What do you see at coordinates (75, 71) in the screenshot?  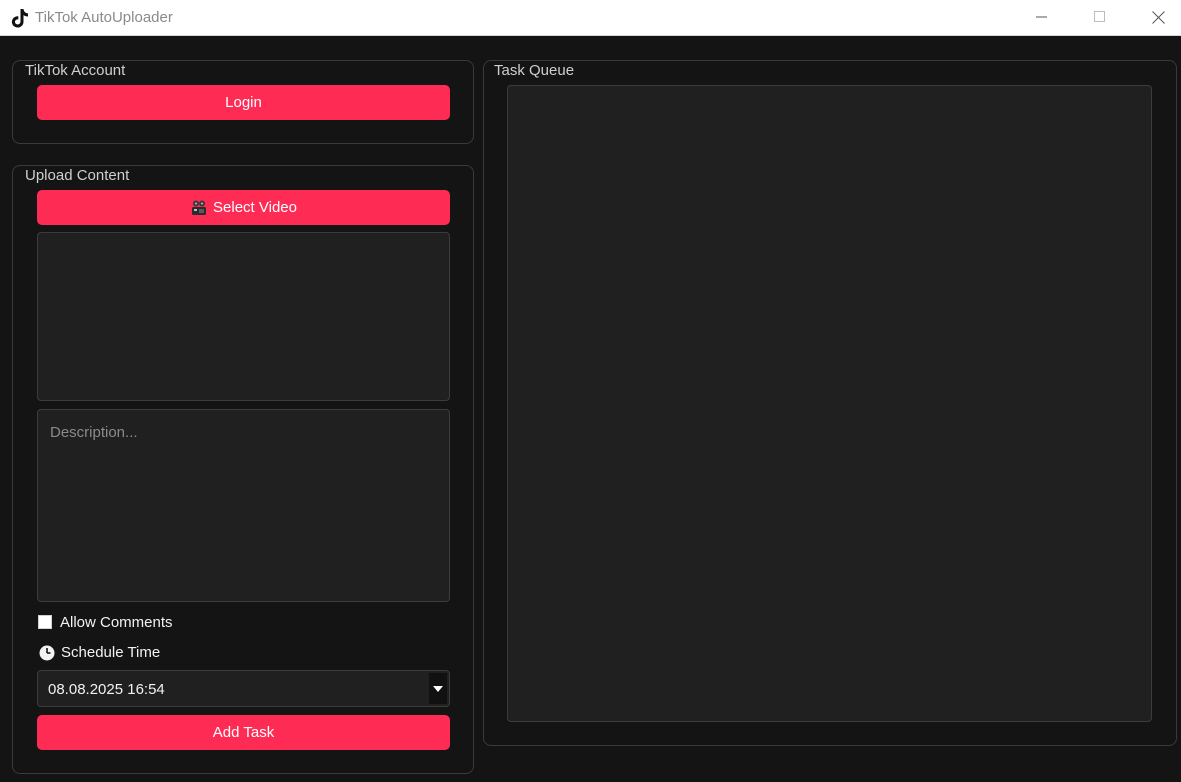 I see `tiktok-account-title: TikTok Account` at bounding box center [75, 71].